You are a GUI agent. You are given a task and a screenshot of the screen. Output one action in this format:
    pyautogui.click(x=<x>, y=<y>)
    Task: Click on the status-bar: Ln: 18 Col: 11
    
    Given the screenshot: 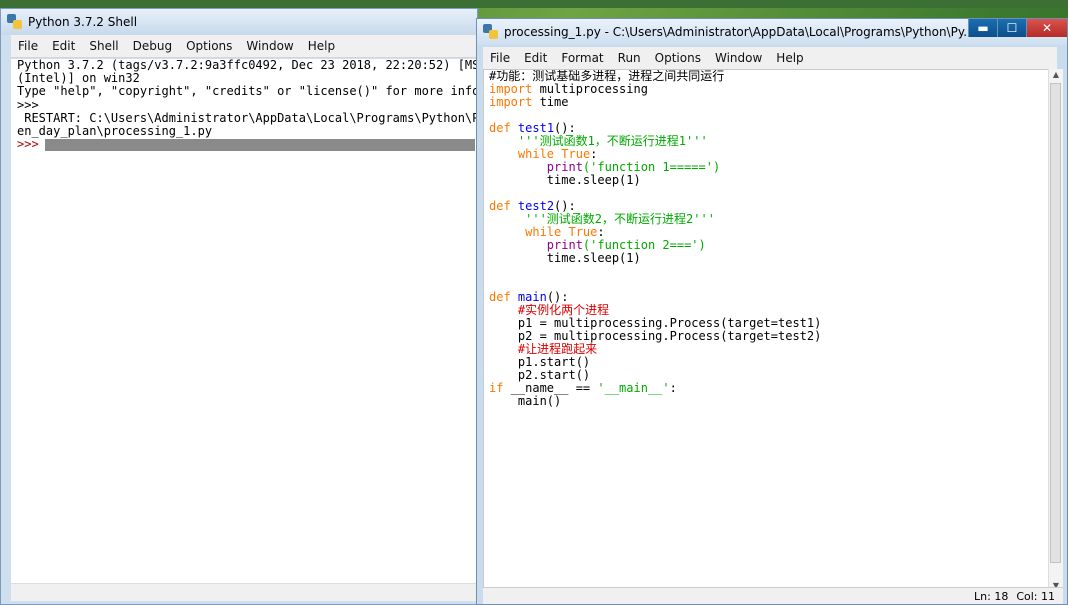 What is the action you would take?
    pyautogui.click(x=773, y=595)
    